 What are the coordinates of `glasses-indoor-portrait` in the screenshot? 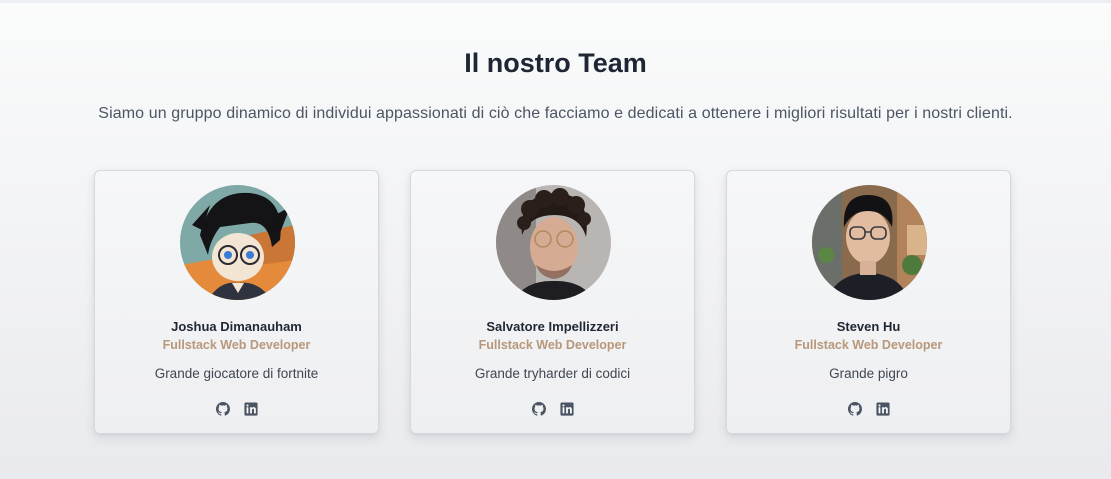 It's located at (869, 242).